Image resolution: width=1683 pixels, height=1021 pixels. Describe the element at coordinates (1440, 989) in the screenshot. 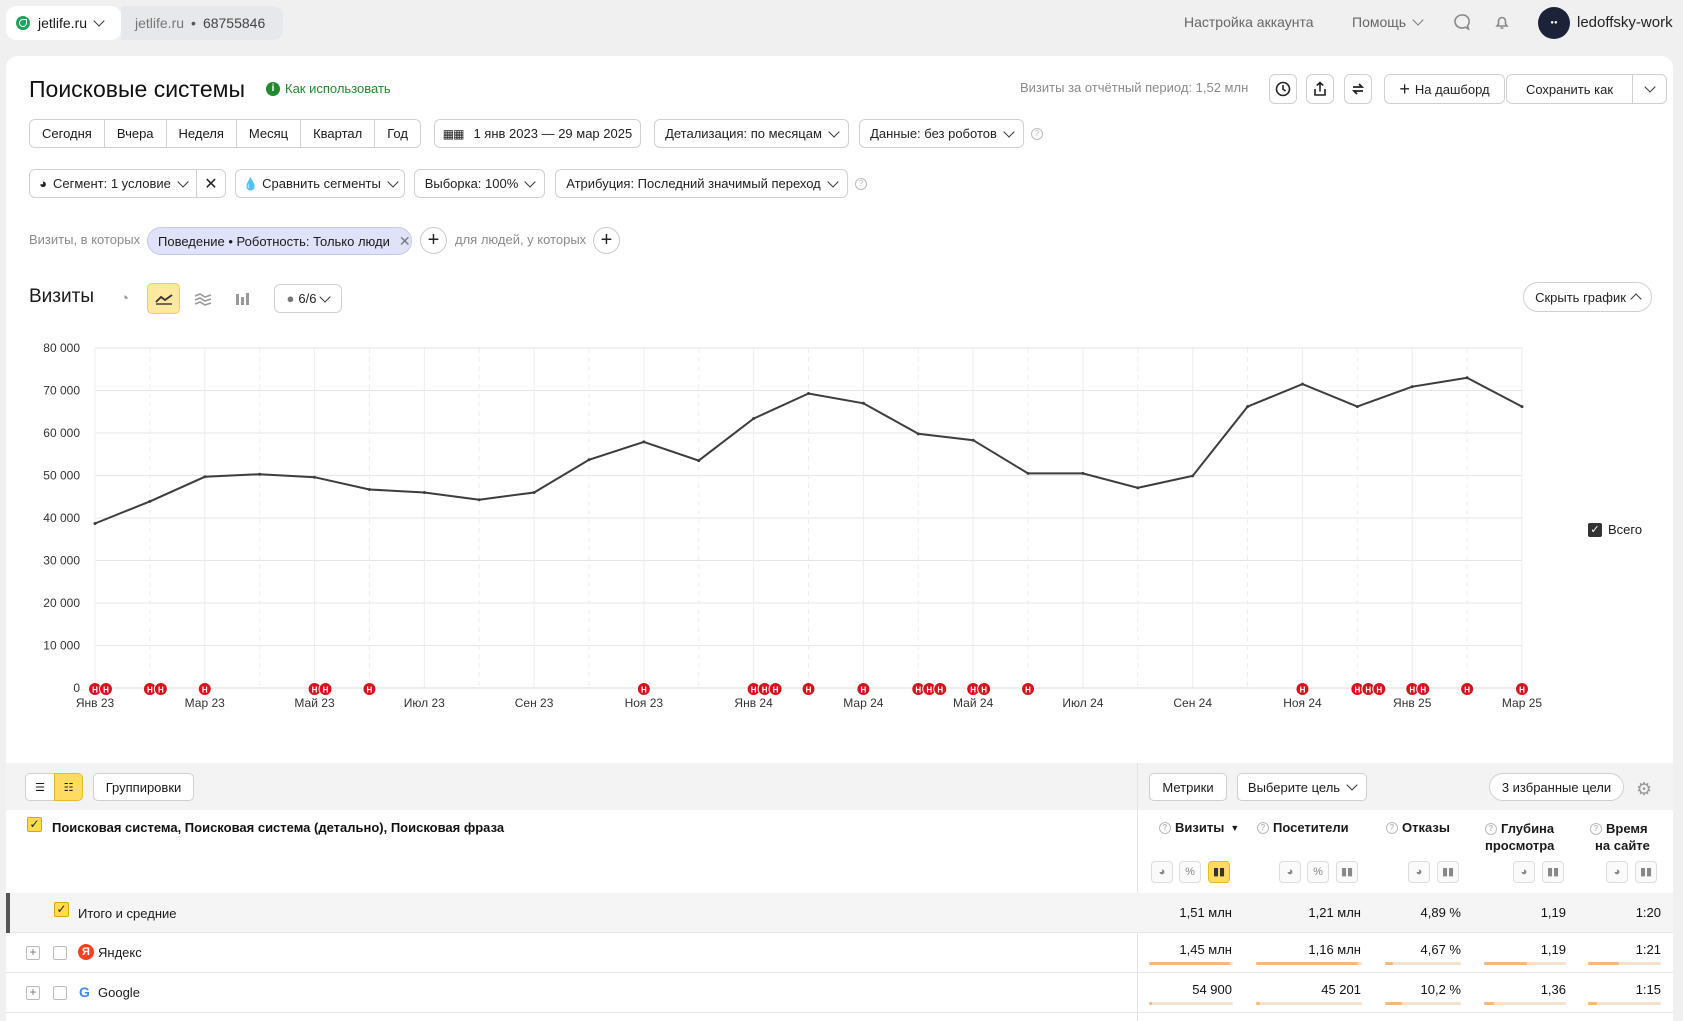

I see `cell-bounces: 10,2 %` at that location.